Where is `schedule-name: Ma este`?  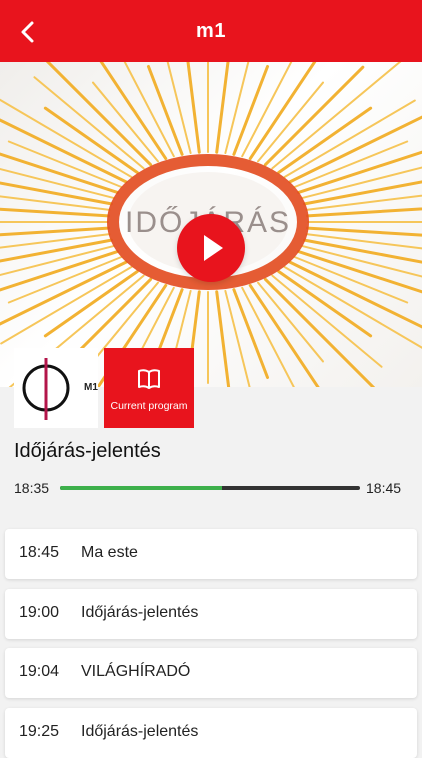 schedule-name: Ma este is located at coordinates (109, 552).